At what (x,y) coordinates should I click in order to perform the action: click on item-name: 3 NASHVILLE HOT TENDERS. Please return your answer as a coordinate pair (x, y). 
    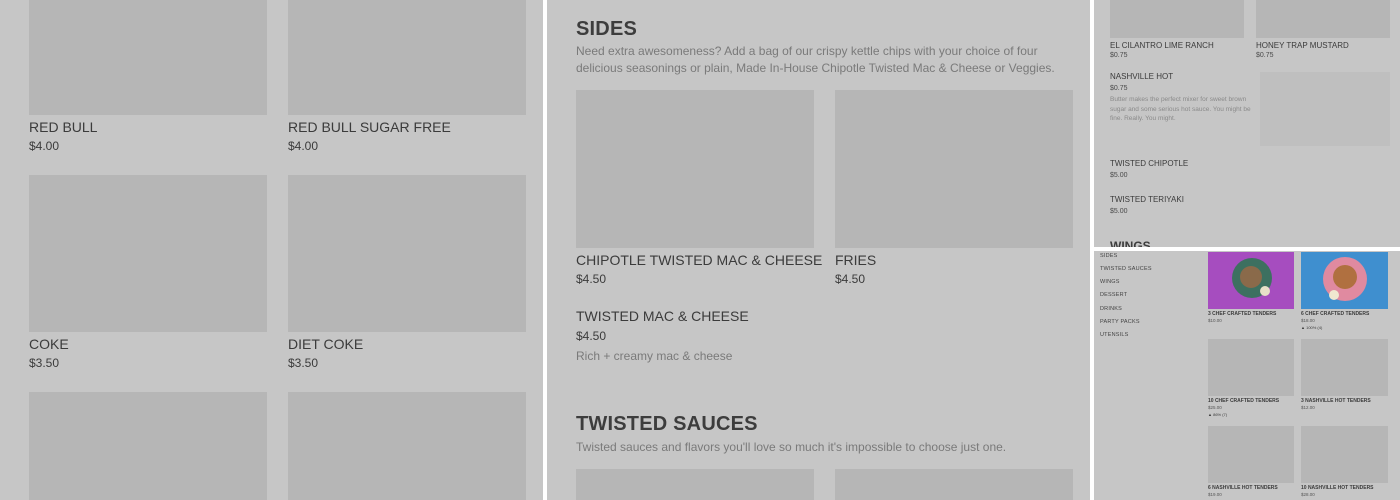
    Looking at the image, I should click on (1336, 401).